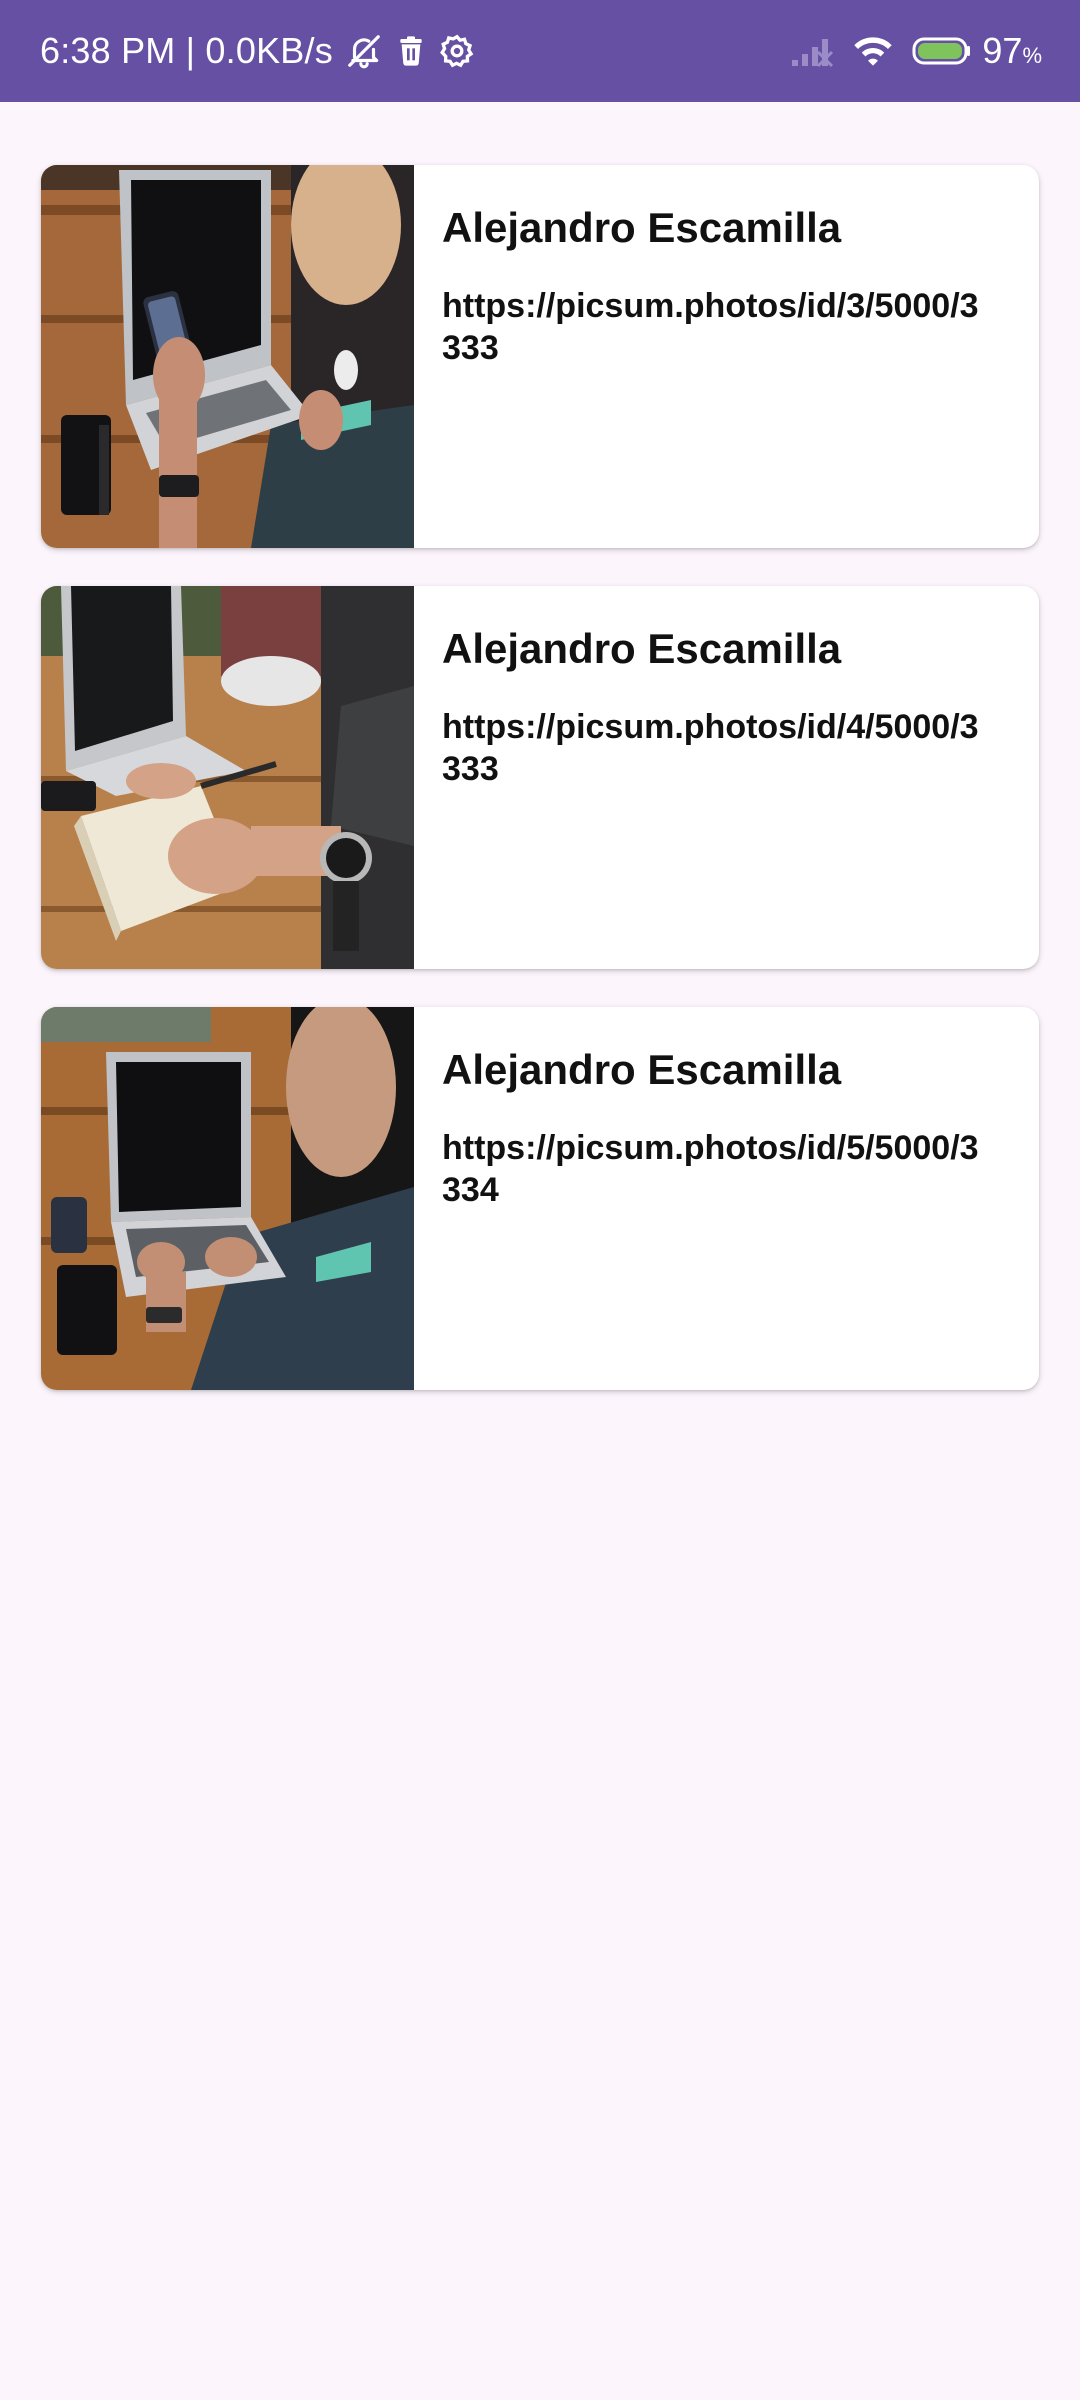 The image size is (1080, 2400). Describe the element at coordinates (1002, 50) in the screenshot. I see `battery-value: 97` at that location.